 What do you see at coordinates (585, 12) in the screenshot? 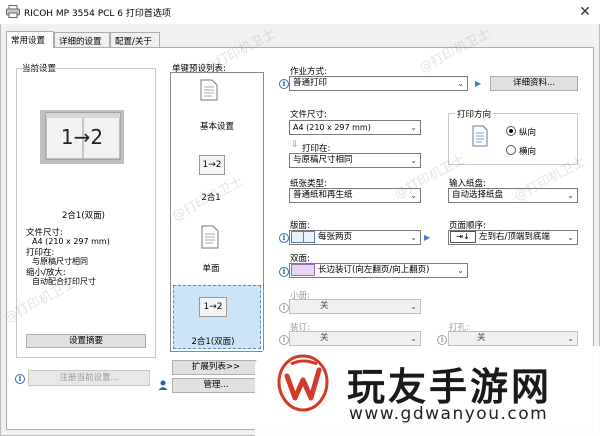
I see `close-icon: ✕` at bounding box center [585, 12].